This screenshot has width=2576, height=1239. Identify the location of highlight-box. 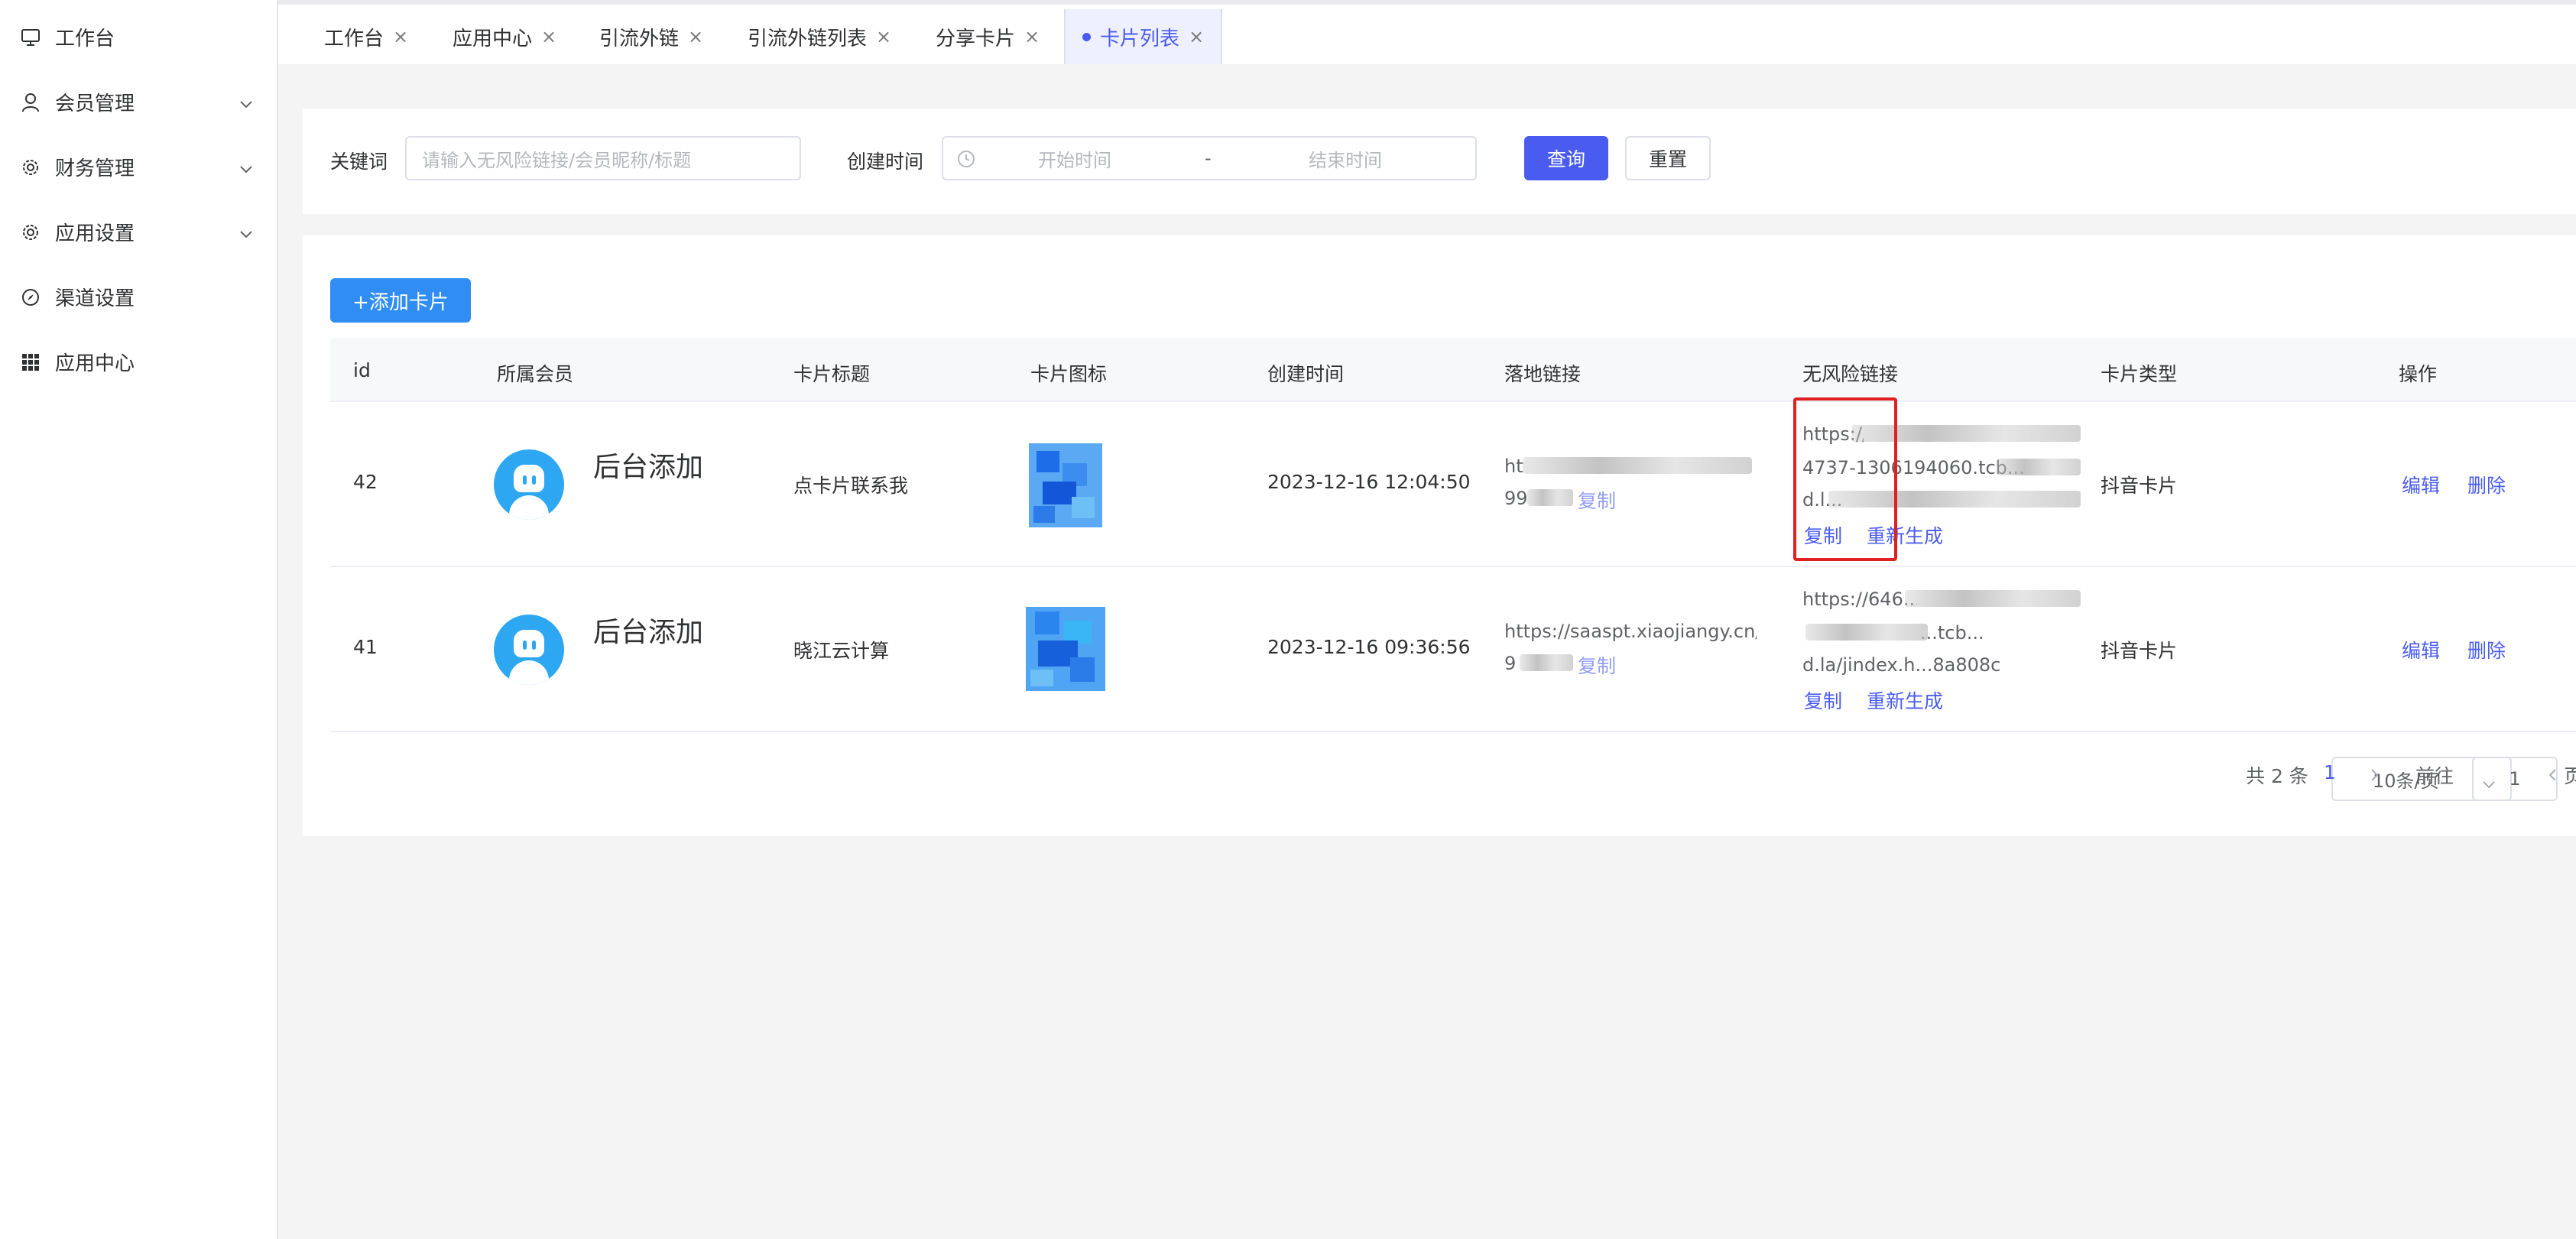
(1845, 479).